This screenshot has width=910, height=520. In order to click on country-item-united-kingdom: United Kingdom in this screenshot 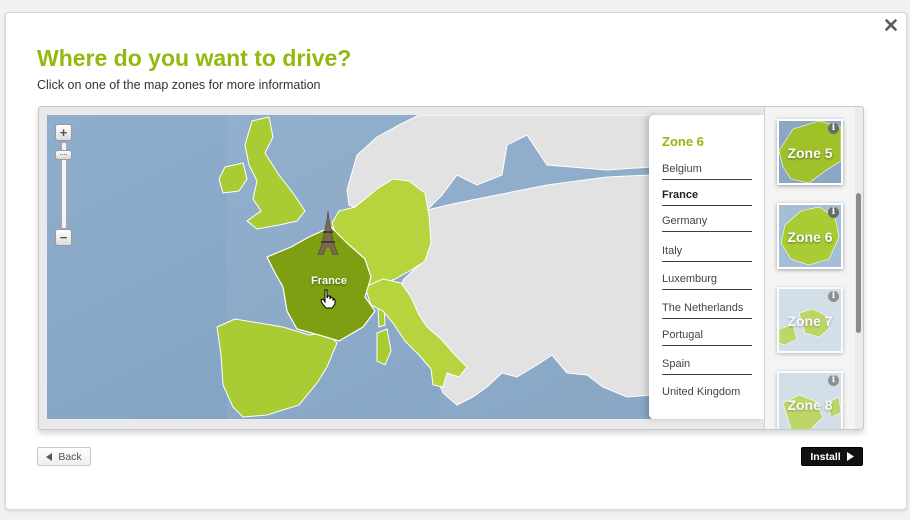, I will do `click(707, 388)`.